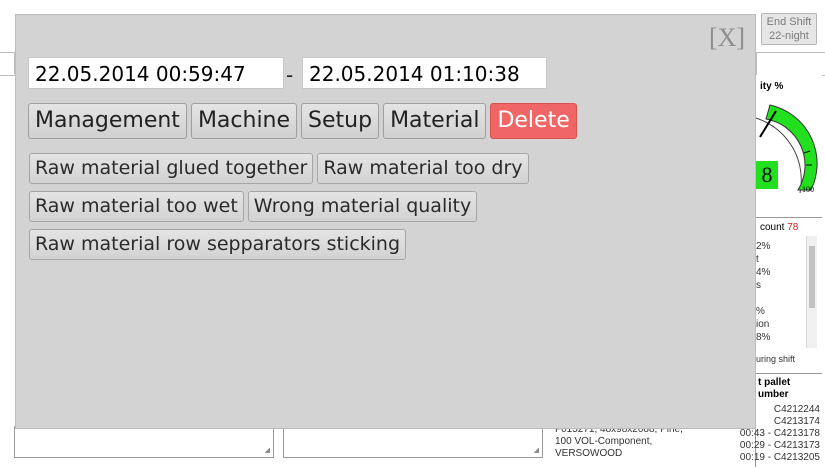  What do you see at coordinates (362, 206) in the screenshot?
I see `reason-wrong-quality-button: Wrong material quality` at bounding box center [362, 206].